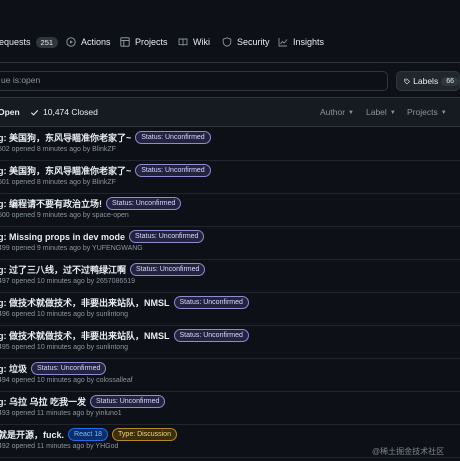 The width and height of the screenshot is (460, 461). I want to click on tab-projects: Projects, so click(144, 42).